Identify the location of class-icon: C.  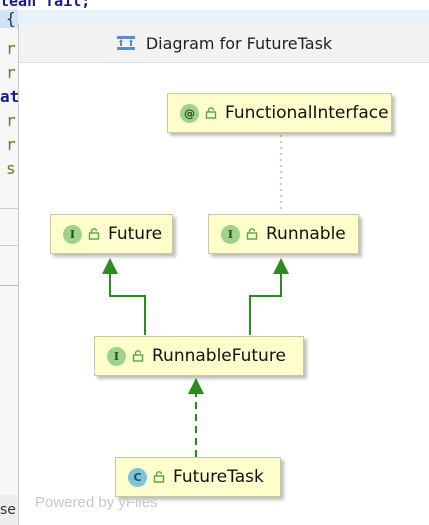
(137, 477).